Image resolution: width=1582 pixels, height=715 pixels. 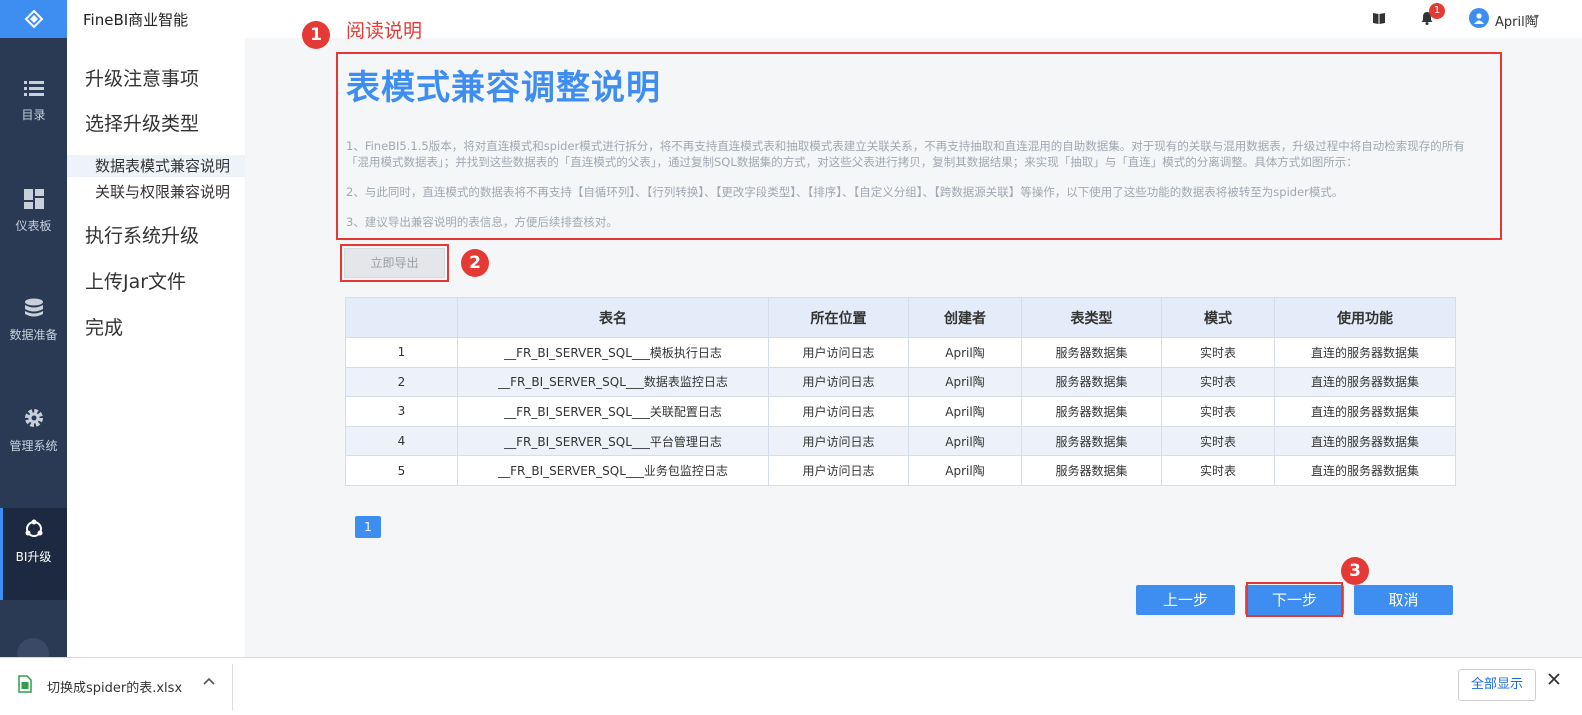 I want to click on excel-file-icon, so click(x=25, y=684).